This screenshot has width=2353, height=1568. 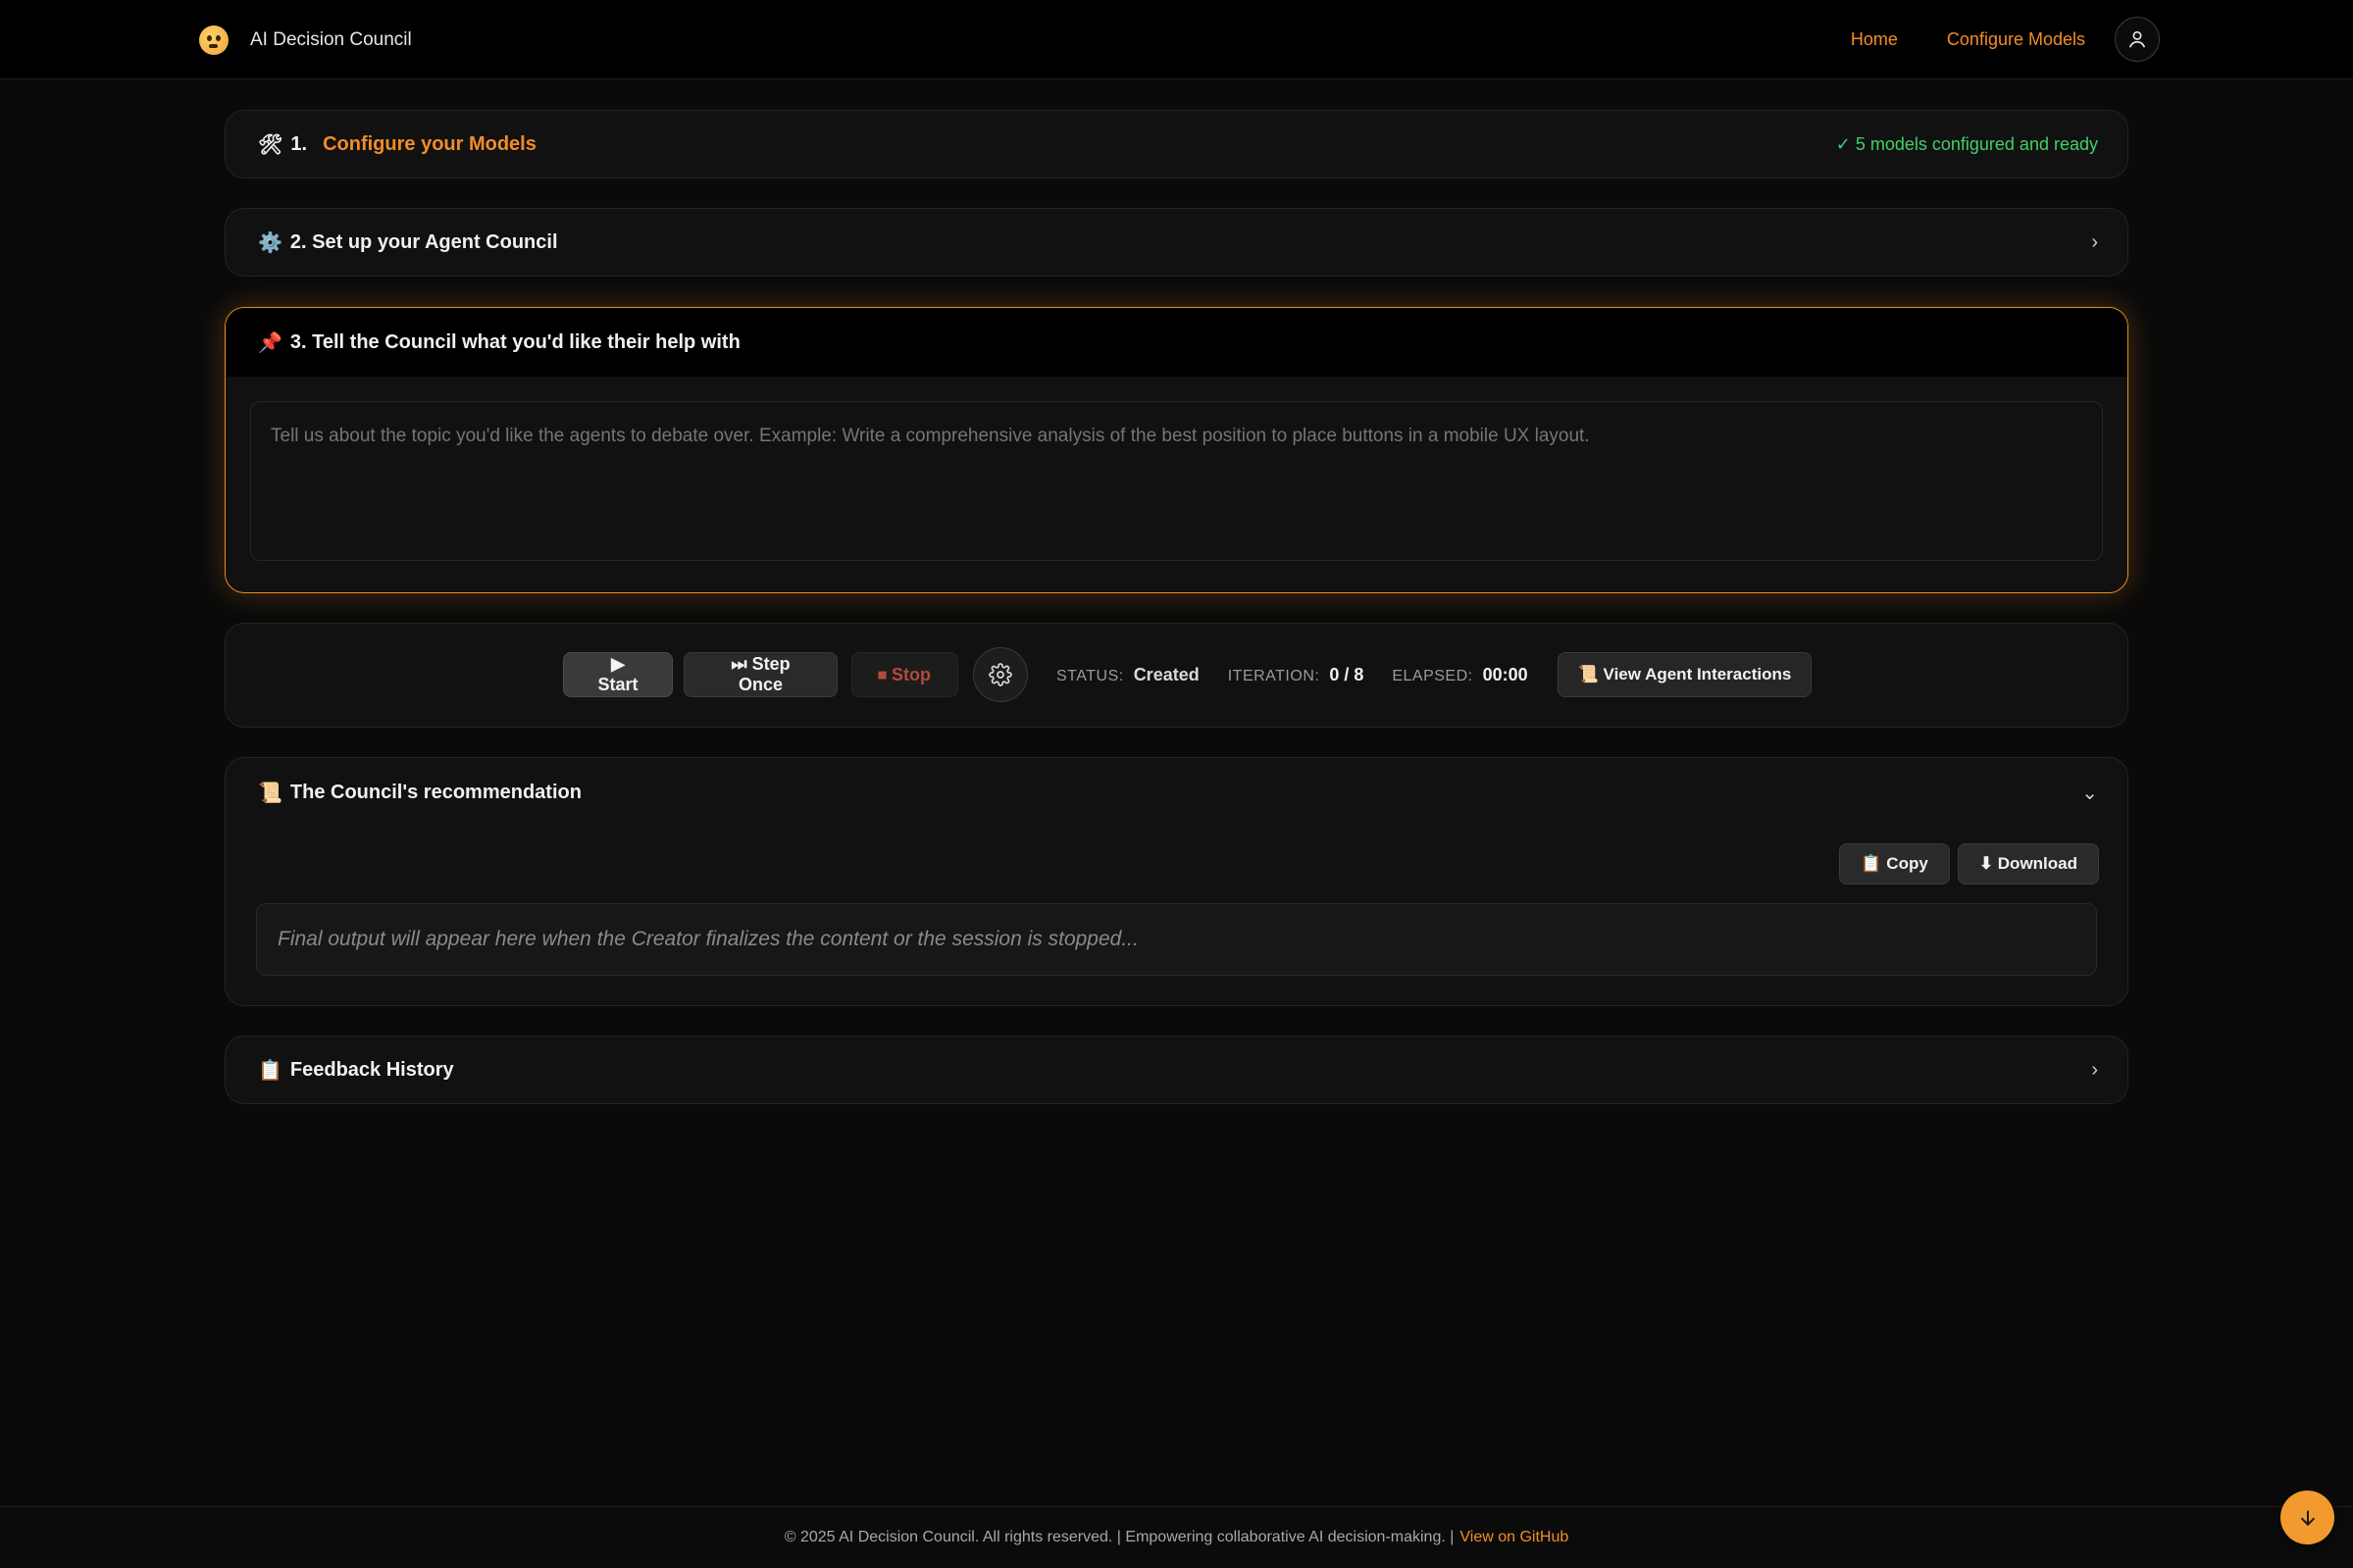 I want to click on nav-configure-models-link: Configure Models, so click(x=2016, y=39).